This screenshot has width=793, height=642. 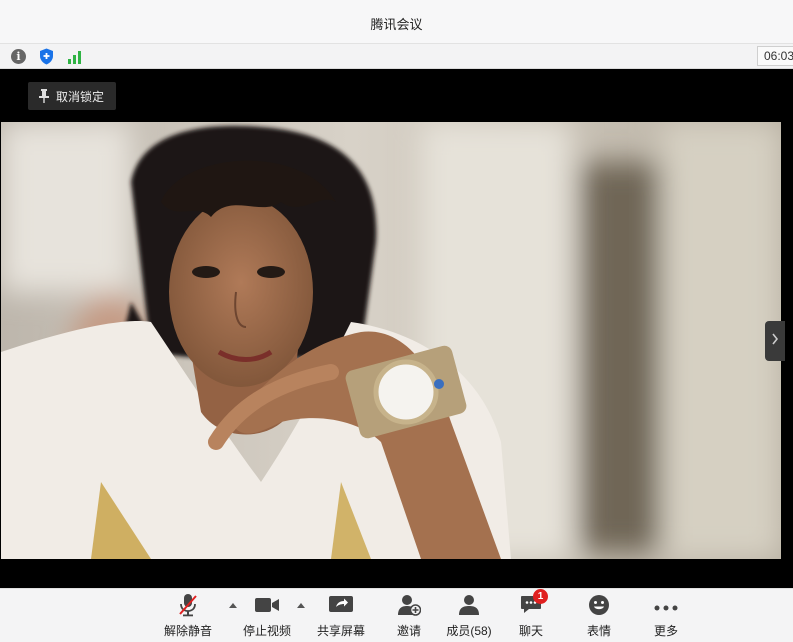 What do you see at coordinates (666, 607) in the screenshot?
I see `more-dots-icon` at bounding box center [666, 607].